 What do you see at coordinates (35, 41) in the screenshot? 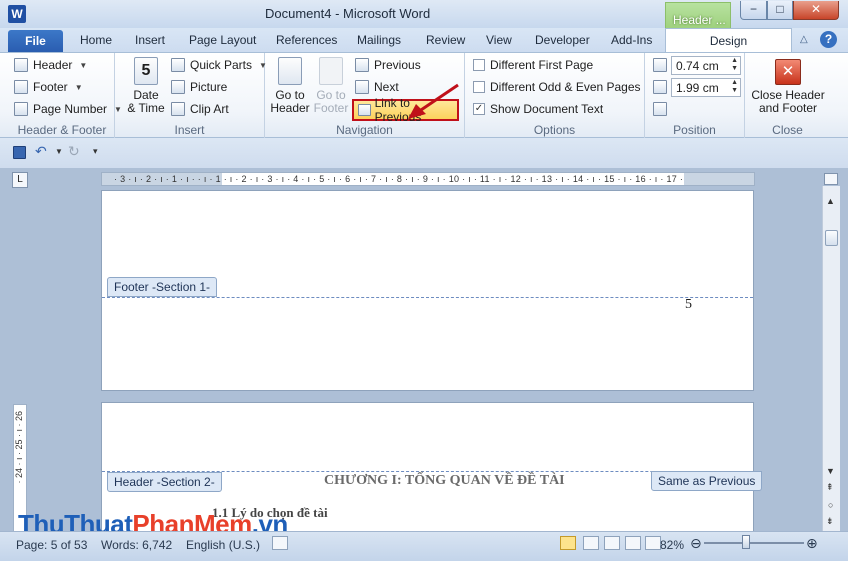
I see `tab-file: File` at bounding box center [35, 41].